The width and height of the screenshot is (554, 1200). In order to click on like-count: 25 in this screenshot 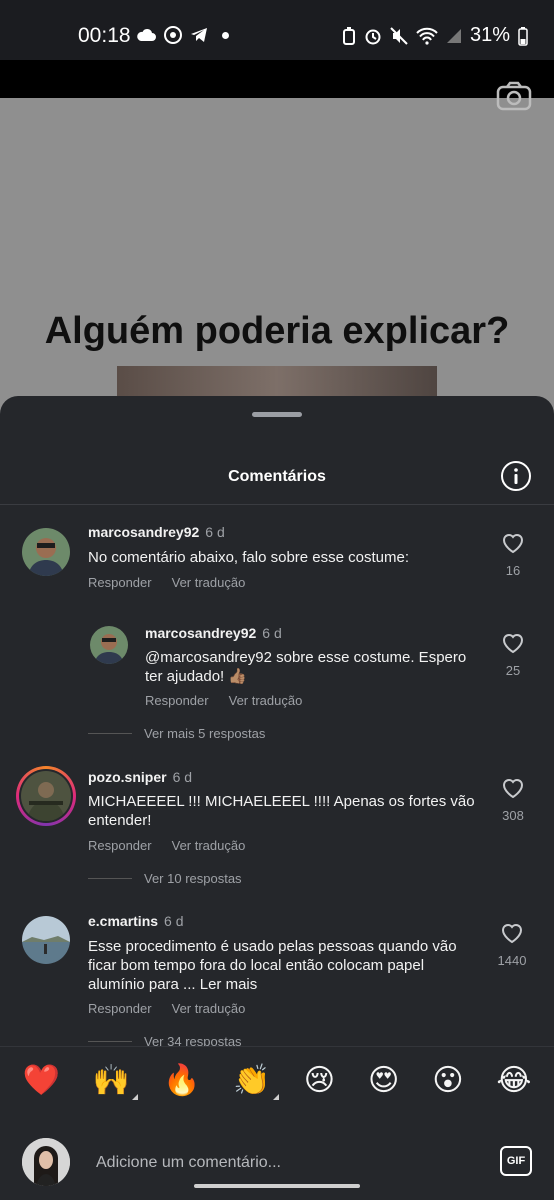, I will do `click(513, 670)`.